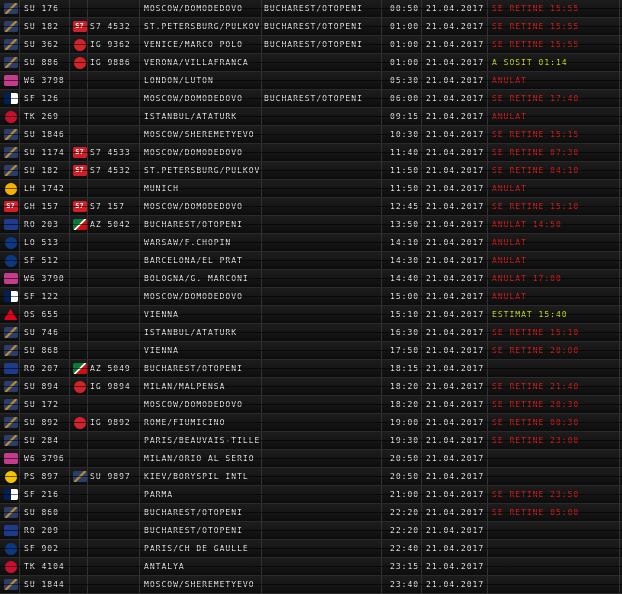  I want to click on flight-row: LH 1742 MUNICH 11:50 21.04.2017 ANULAT, so click(311, 189).